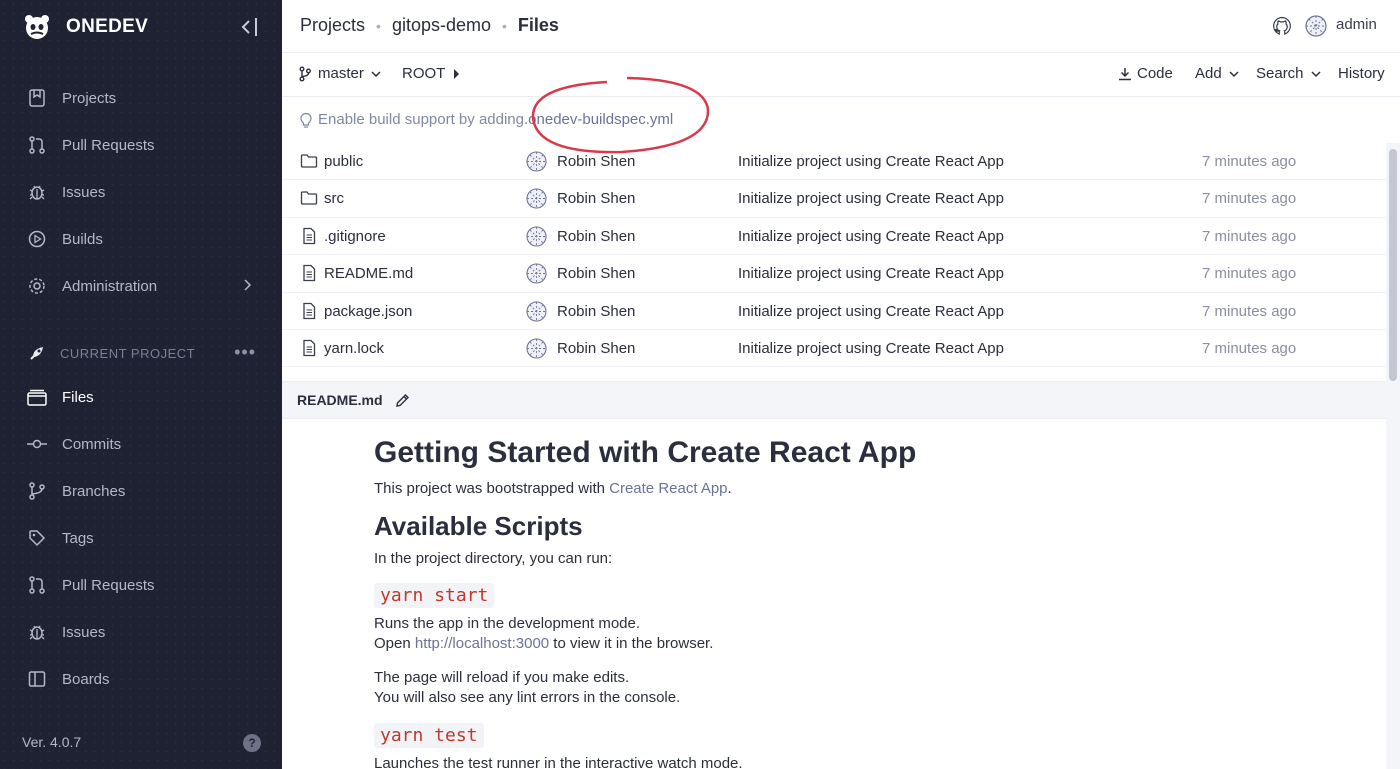 This screenshot has width=1400, height=769. What do you see at coordinates (1145, 73) in the screenshot?
I see `code-button: Code` at bounding box center [1145, 73].